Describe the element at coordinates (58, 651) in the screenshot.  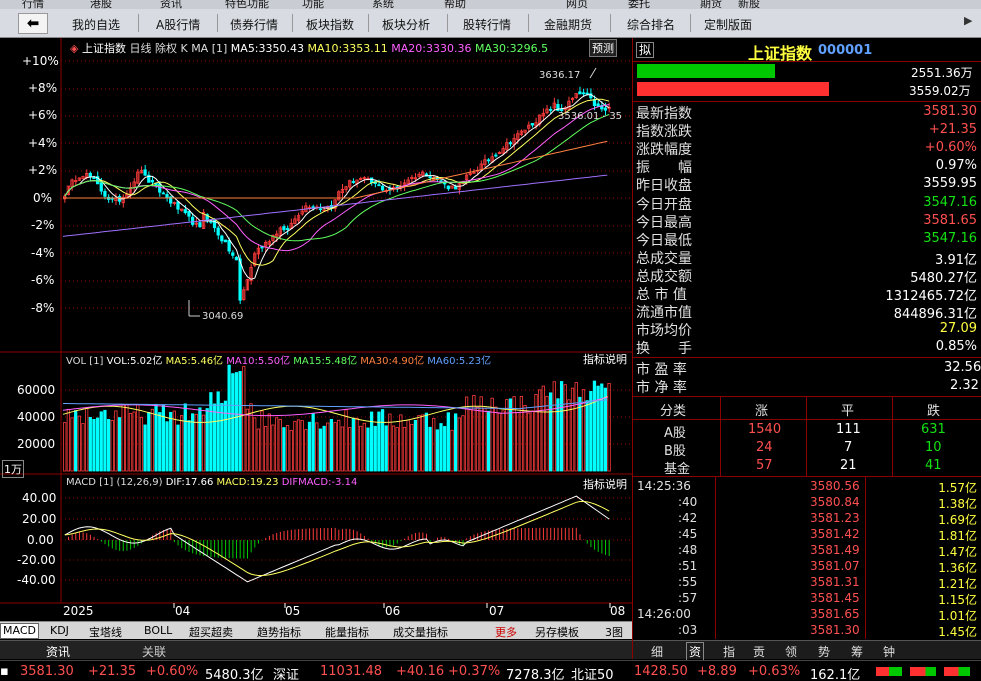
I see `tab-news: 资讯` at that location.